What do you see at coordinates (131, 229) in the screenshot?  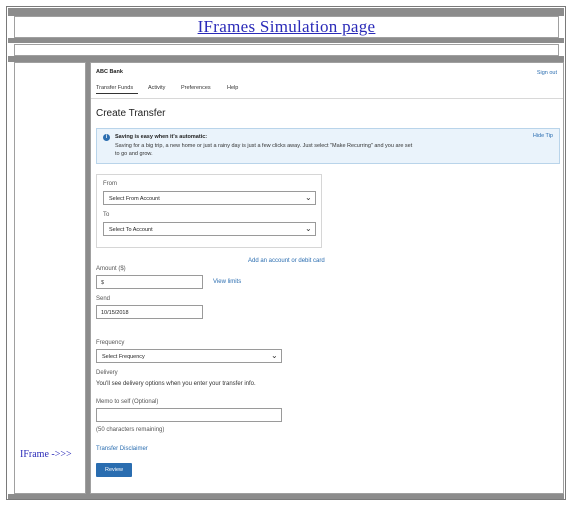 I see `to-account-value: Select To Account` at bounding box center [131, 229].